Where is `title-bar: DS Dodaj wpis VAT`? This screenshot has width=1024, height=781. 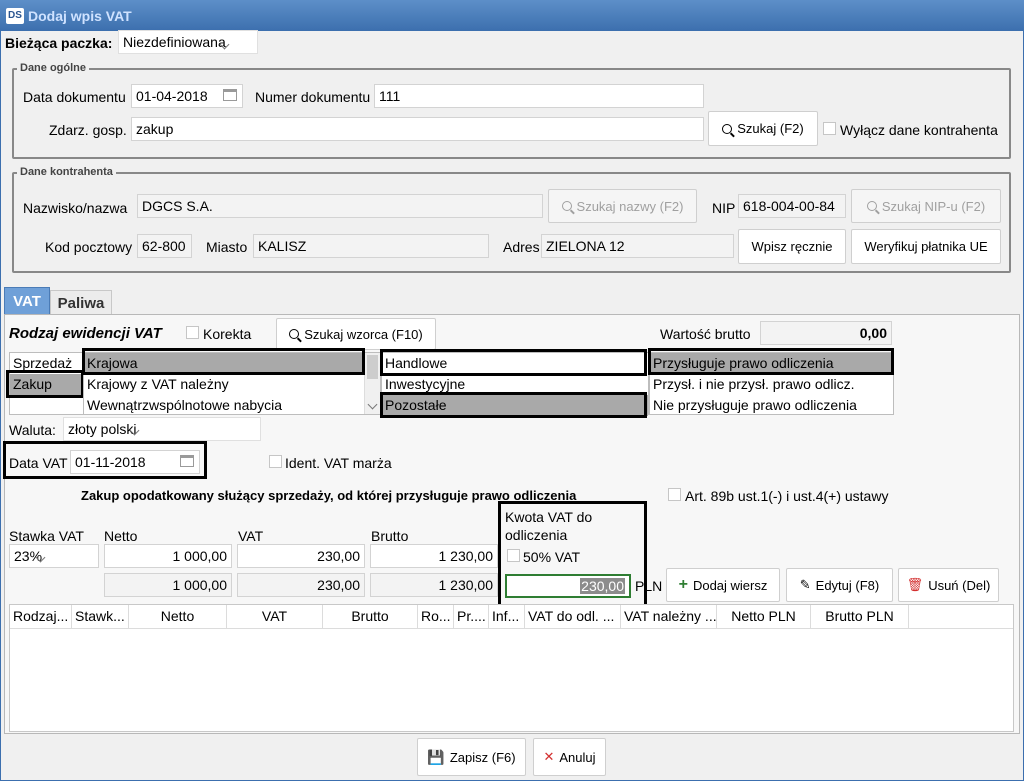 title-bar: DS Dodaj wpis VAT is located at coordinates (512, 15).